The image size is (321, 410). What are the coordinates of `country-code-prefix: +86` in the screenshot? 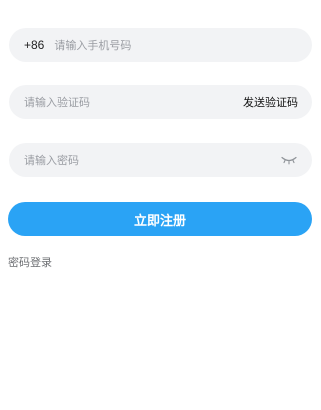 It's located at (34, 45).